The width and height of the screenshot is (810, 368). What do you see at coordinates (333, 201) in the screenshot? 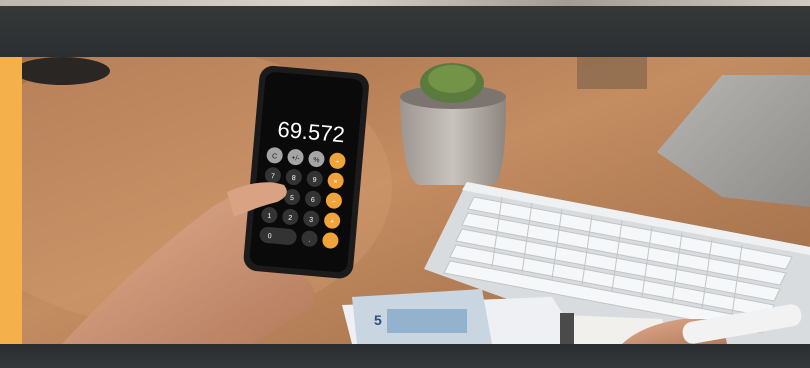
I see `key-minus: −` at bounding box center [333, 201].